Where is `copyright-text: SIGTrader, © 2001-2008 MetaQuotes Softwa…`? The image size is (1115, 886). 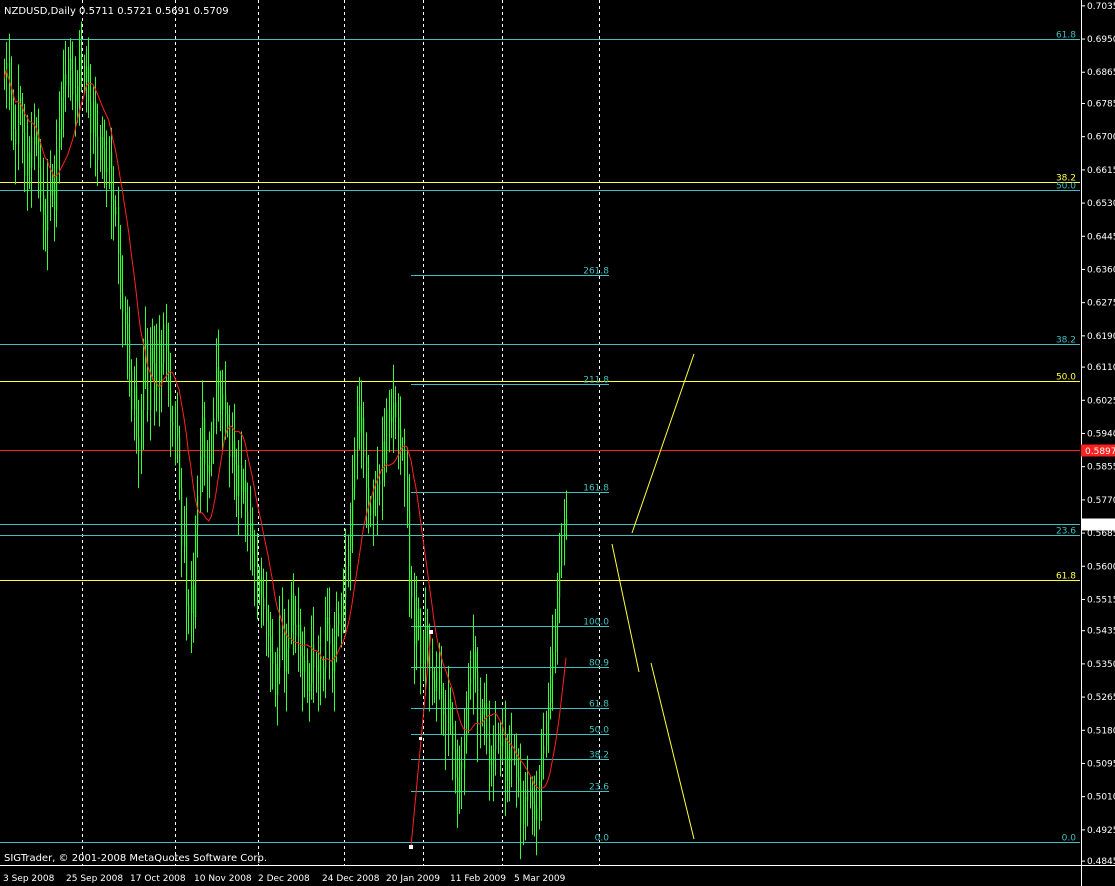 copyright-text: SIGTrader, © 2001-2008 MetaQuotes Softwa… is located at coordinates (135, 858).